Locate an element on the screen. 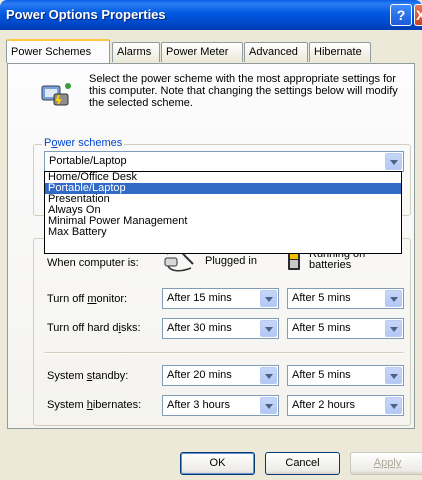 Image resolution: width=422 pixels, height=480 pixels. standby-plugged-select: After 20 mins is located at coordinates (220, 375).